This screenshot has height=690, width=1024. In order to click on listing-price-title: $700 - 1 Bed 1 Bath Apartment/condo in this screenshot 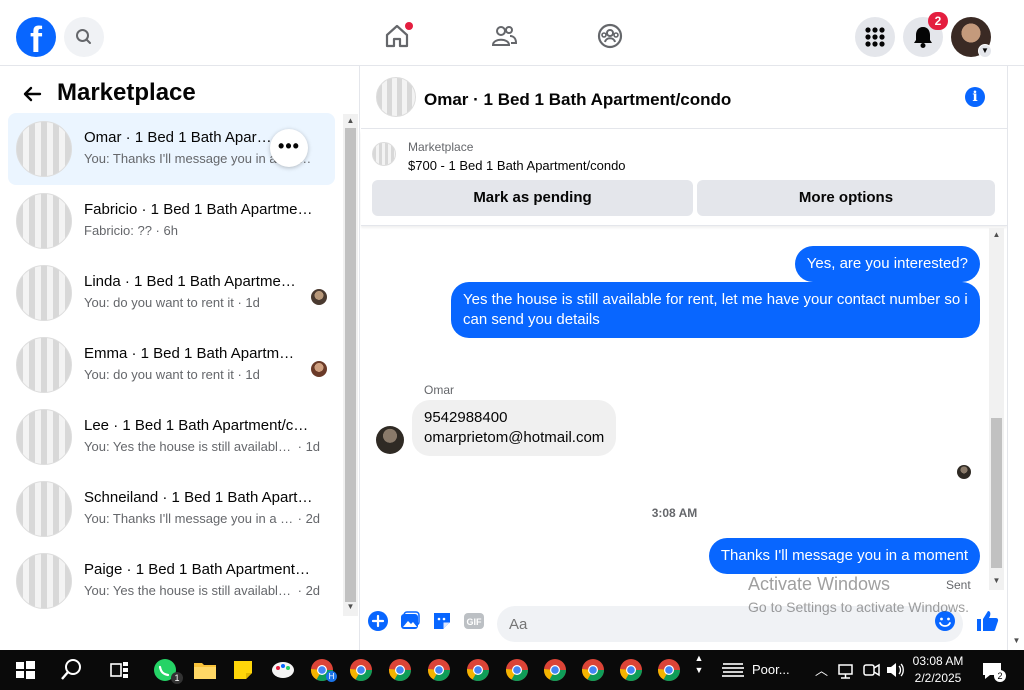, I will do `click(517, 165)`.